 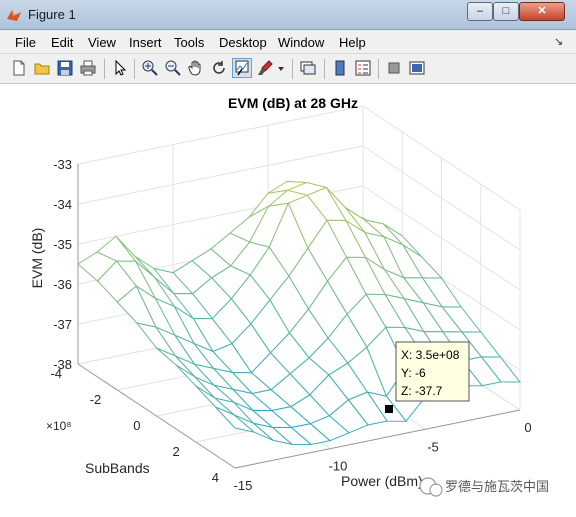 I want to click on window-titlebar: Figure 1 – □ ✕, so click(x=288, y=15).